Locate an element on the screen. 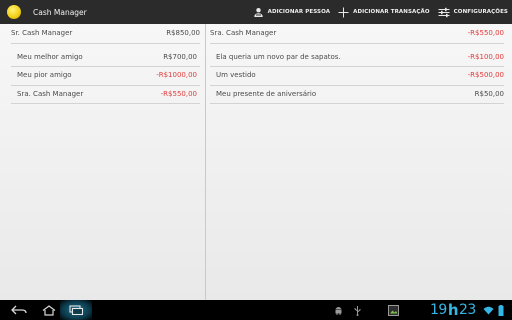  settings-label: CONFIGURAÇÕES is located at coordinates (480, 12).